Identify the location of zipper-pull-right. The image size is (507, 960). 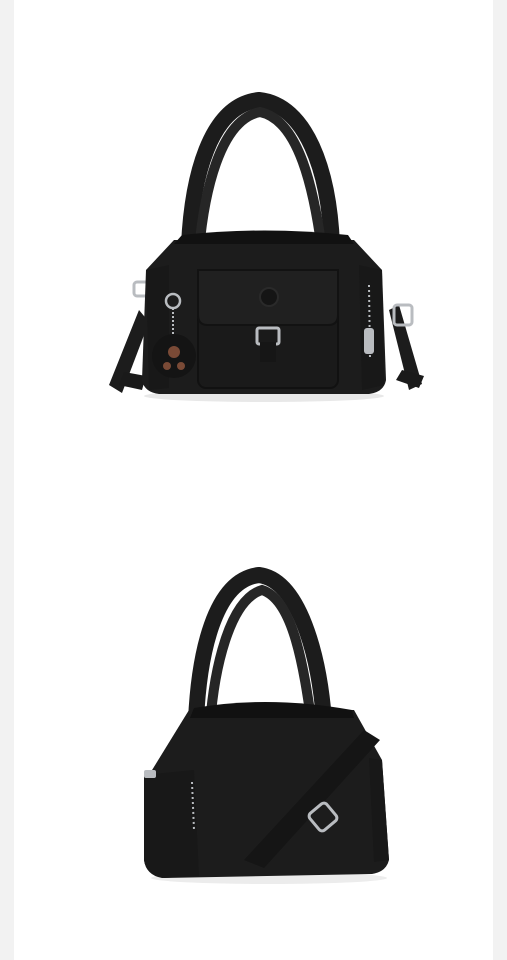
(369, 341).